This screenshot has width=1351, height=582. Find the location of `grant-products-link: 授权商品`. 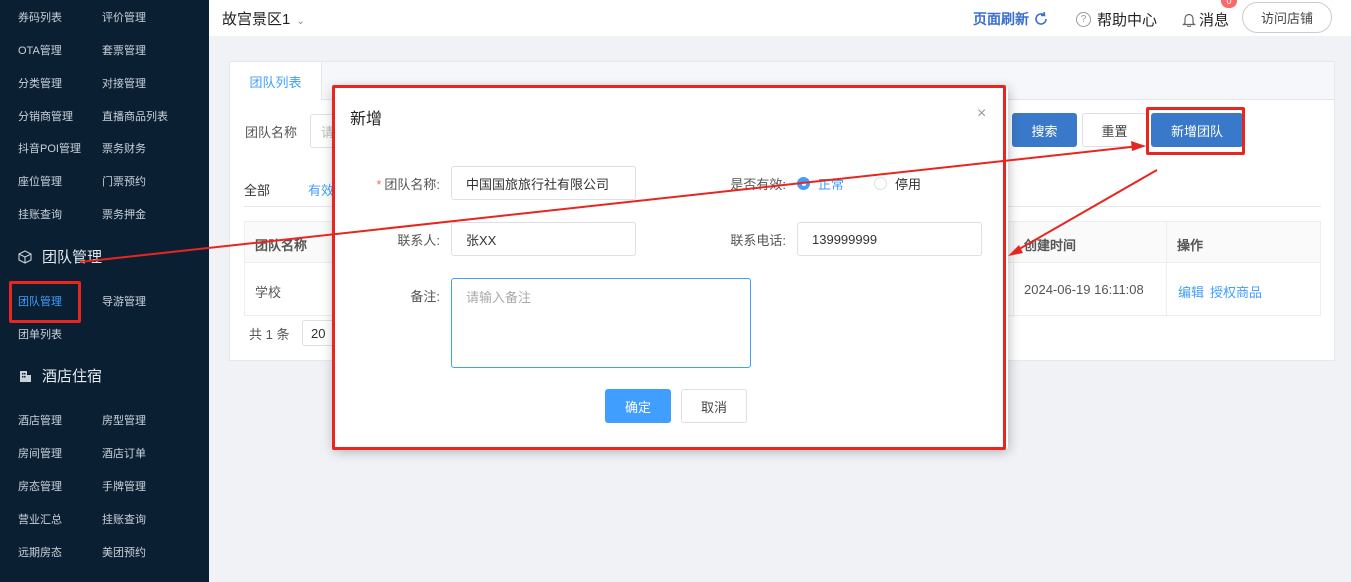

grant-products-link: 授权商品 is located at coordinates (1236, 291).